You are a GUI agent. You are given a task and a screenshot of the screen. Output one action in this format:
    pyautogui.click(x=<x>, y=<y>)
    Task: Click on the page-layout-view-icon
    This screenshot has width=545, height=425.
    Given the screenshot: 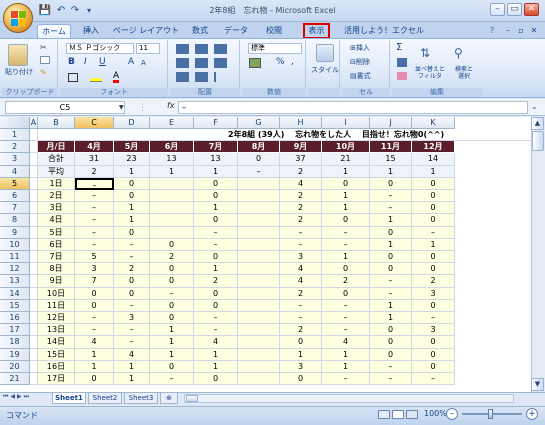 What is the action you would take?
    pyautogui.click(x=398, y=414)
    